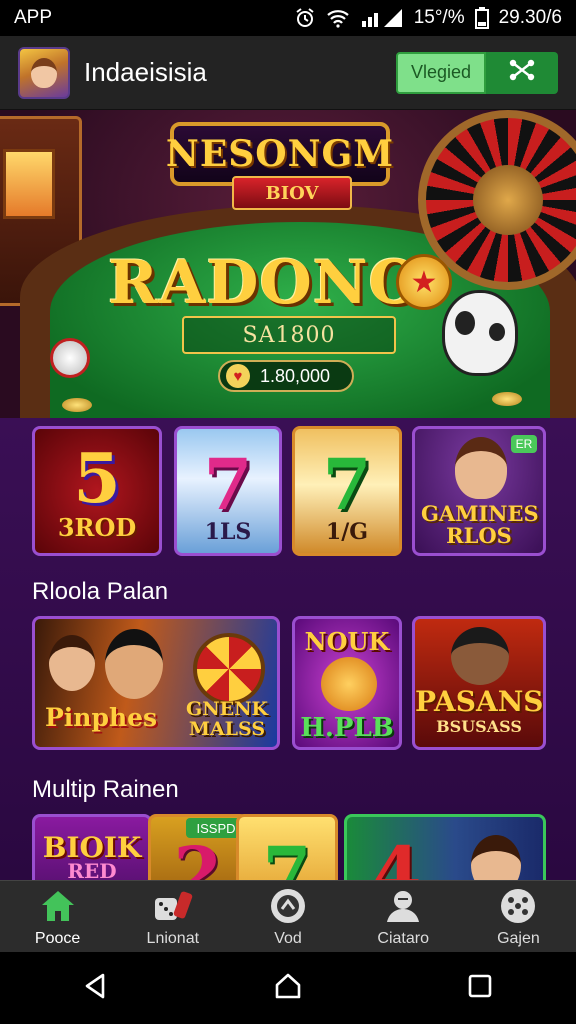  I want to click on game-tile-label: NOUK, so click(347, 641).